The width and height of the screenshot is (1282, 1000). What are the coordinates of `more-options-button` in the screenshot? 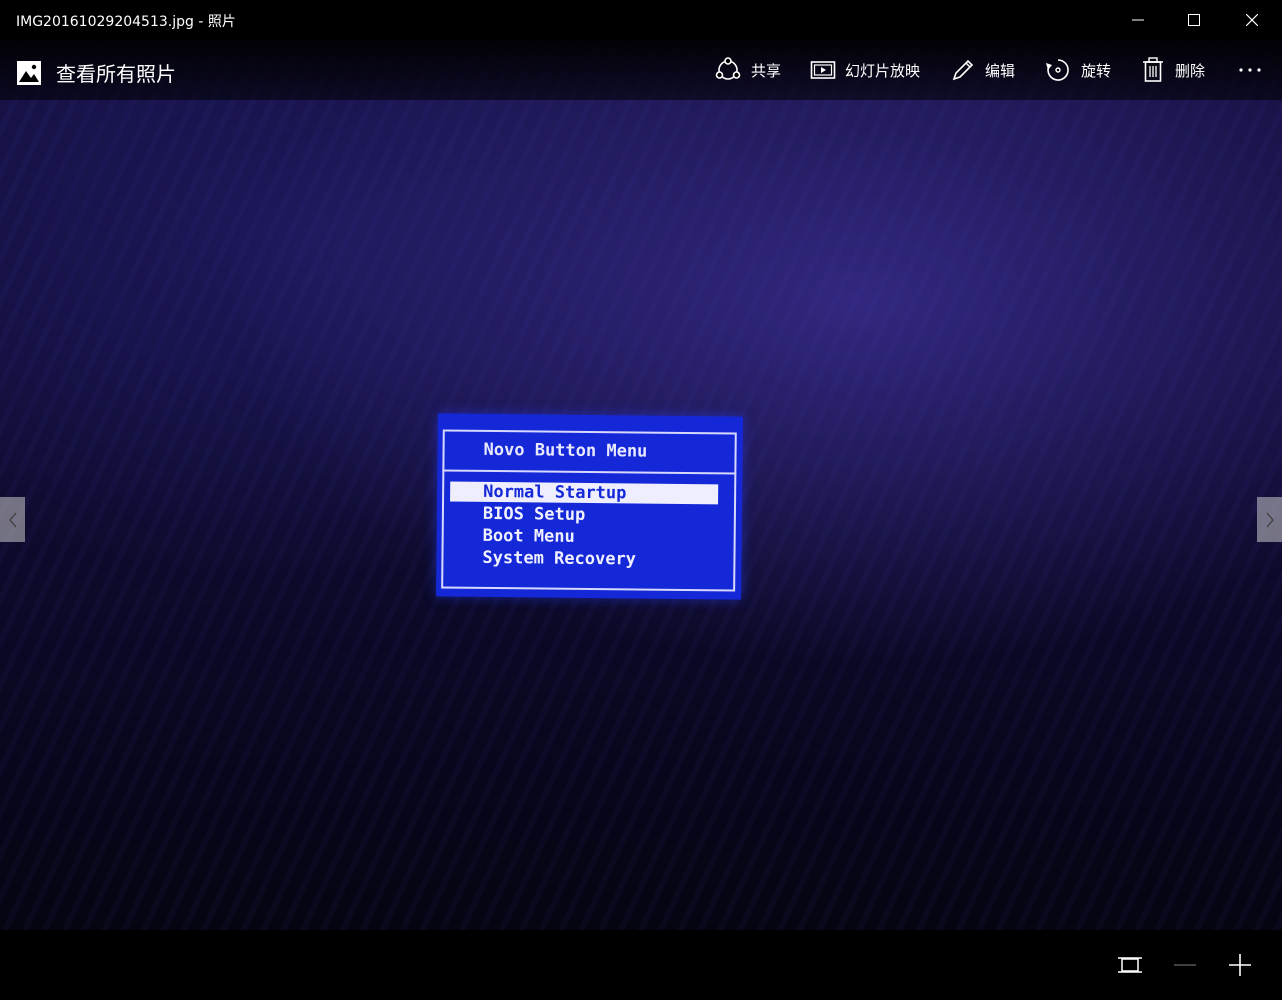 It's located at (1250, 70).